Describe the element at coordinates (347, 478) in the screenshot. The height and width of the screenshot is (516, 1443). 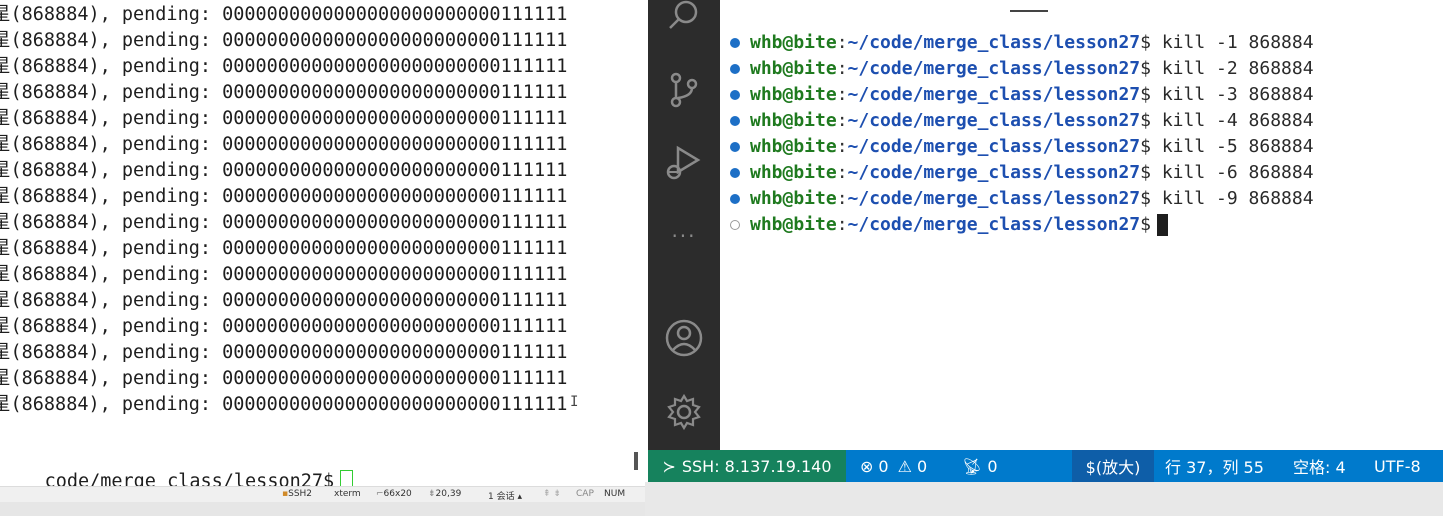
I see `left-terminal-cursor` at that location.